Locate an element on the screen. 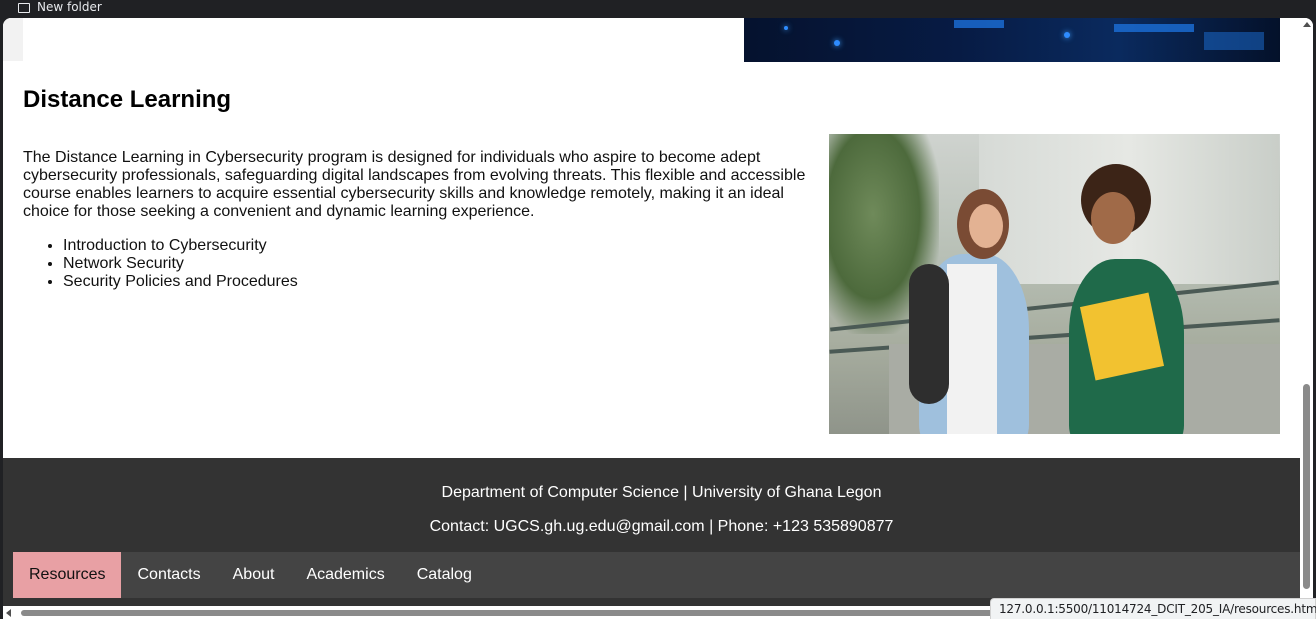 Image resolution: width=1316 pixels, height=619 pixels. list-item: Introduction to Cybersecurity is located at coordinates (180, 246).